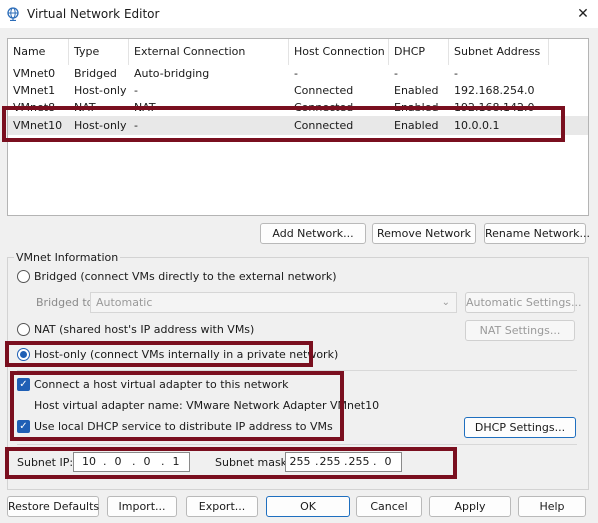 Image resolution: width=598 pixels, height=523 pixels. Describe the element at coordinates (470, 506) in the screenshot. I see `apply-button: Apply` at that location.